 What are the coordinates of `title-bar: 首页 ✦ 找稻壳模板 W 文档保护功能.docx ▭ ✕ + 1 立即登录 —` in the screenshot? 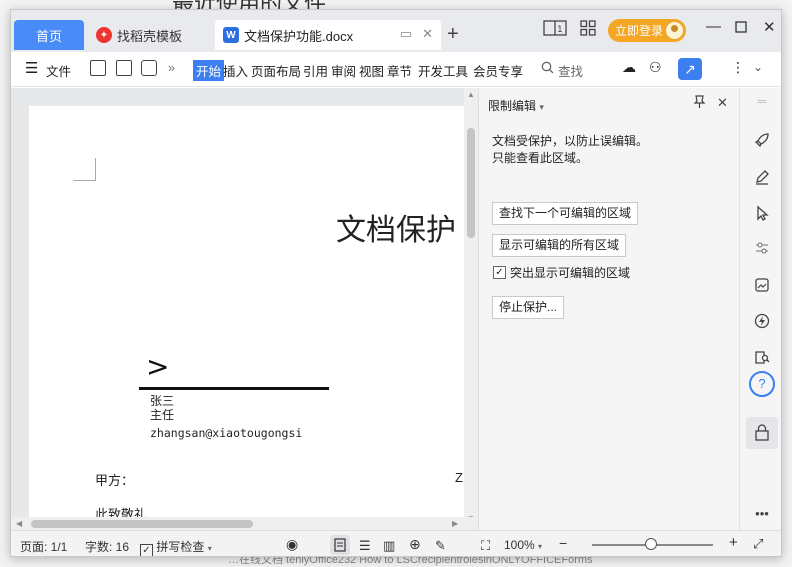 It's located at (396, 31).